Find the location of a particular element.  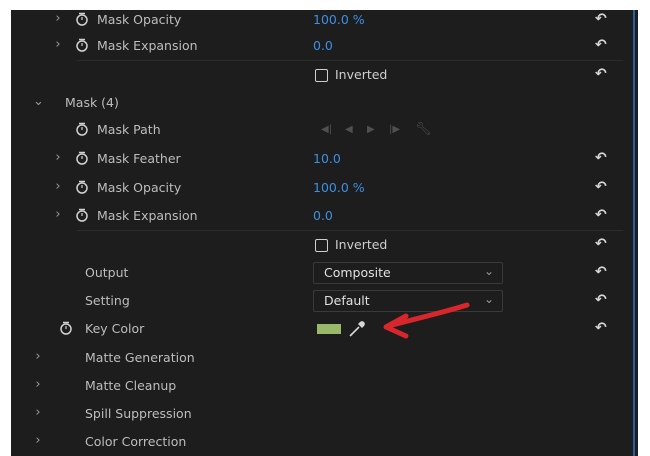

row-matte-generation: › Matte Generation is located at coordinates (317, 358).